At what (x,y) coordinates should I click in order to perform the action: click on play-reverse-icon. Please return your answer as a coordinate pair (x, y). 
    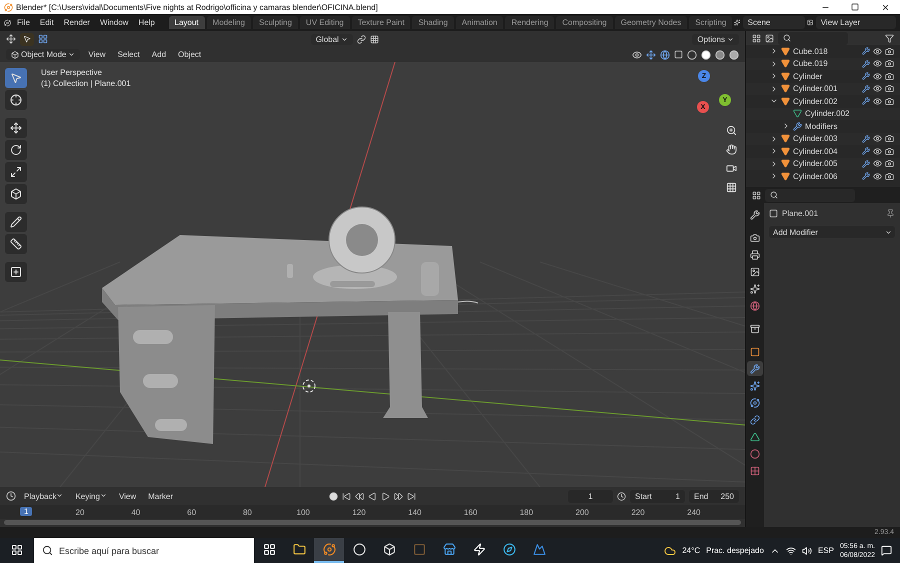
    Looking at the image, I should click on (373, 496).